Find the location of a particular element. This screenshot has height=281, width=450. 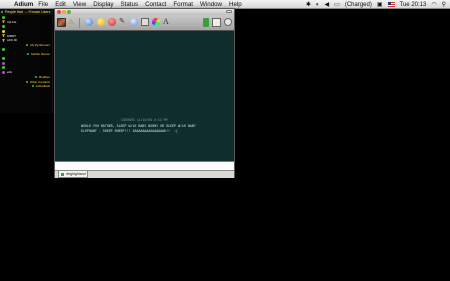

chat-tab: dirghighland is located at coordinates (73, 174).